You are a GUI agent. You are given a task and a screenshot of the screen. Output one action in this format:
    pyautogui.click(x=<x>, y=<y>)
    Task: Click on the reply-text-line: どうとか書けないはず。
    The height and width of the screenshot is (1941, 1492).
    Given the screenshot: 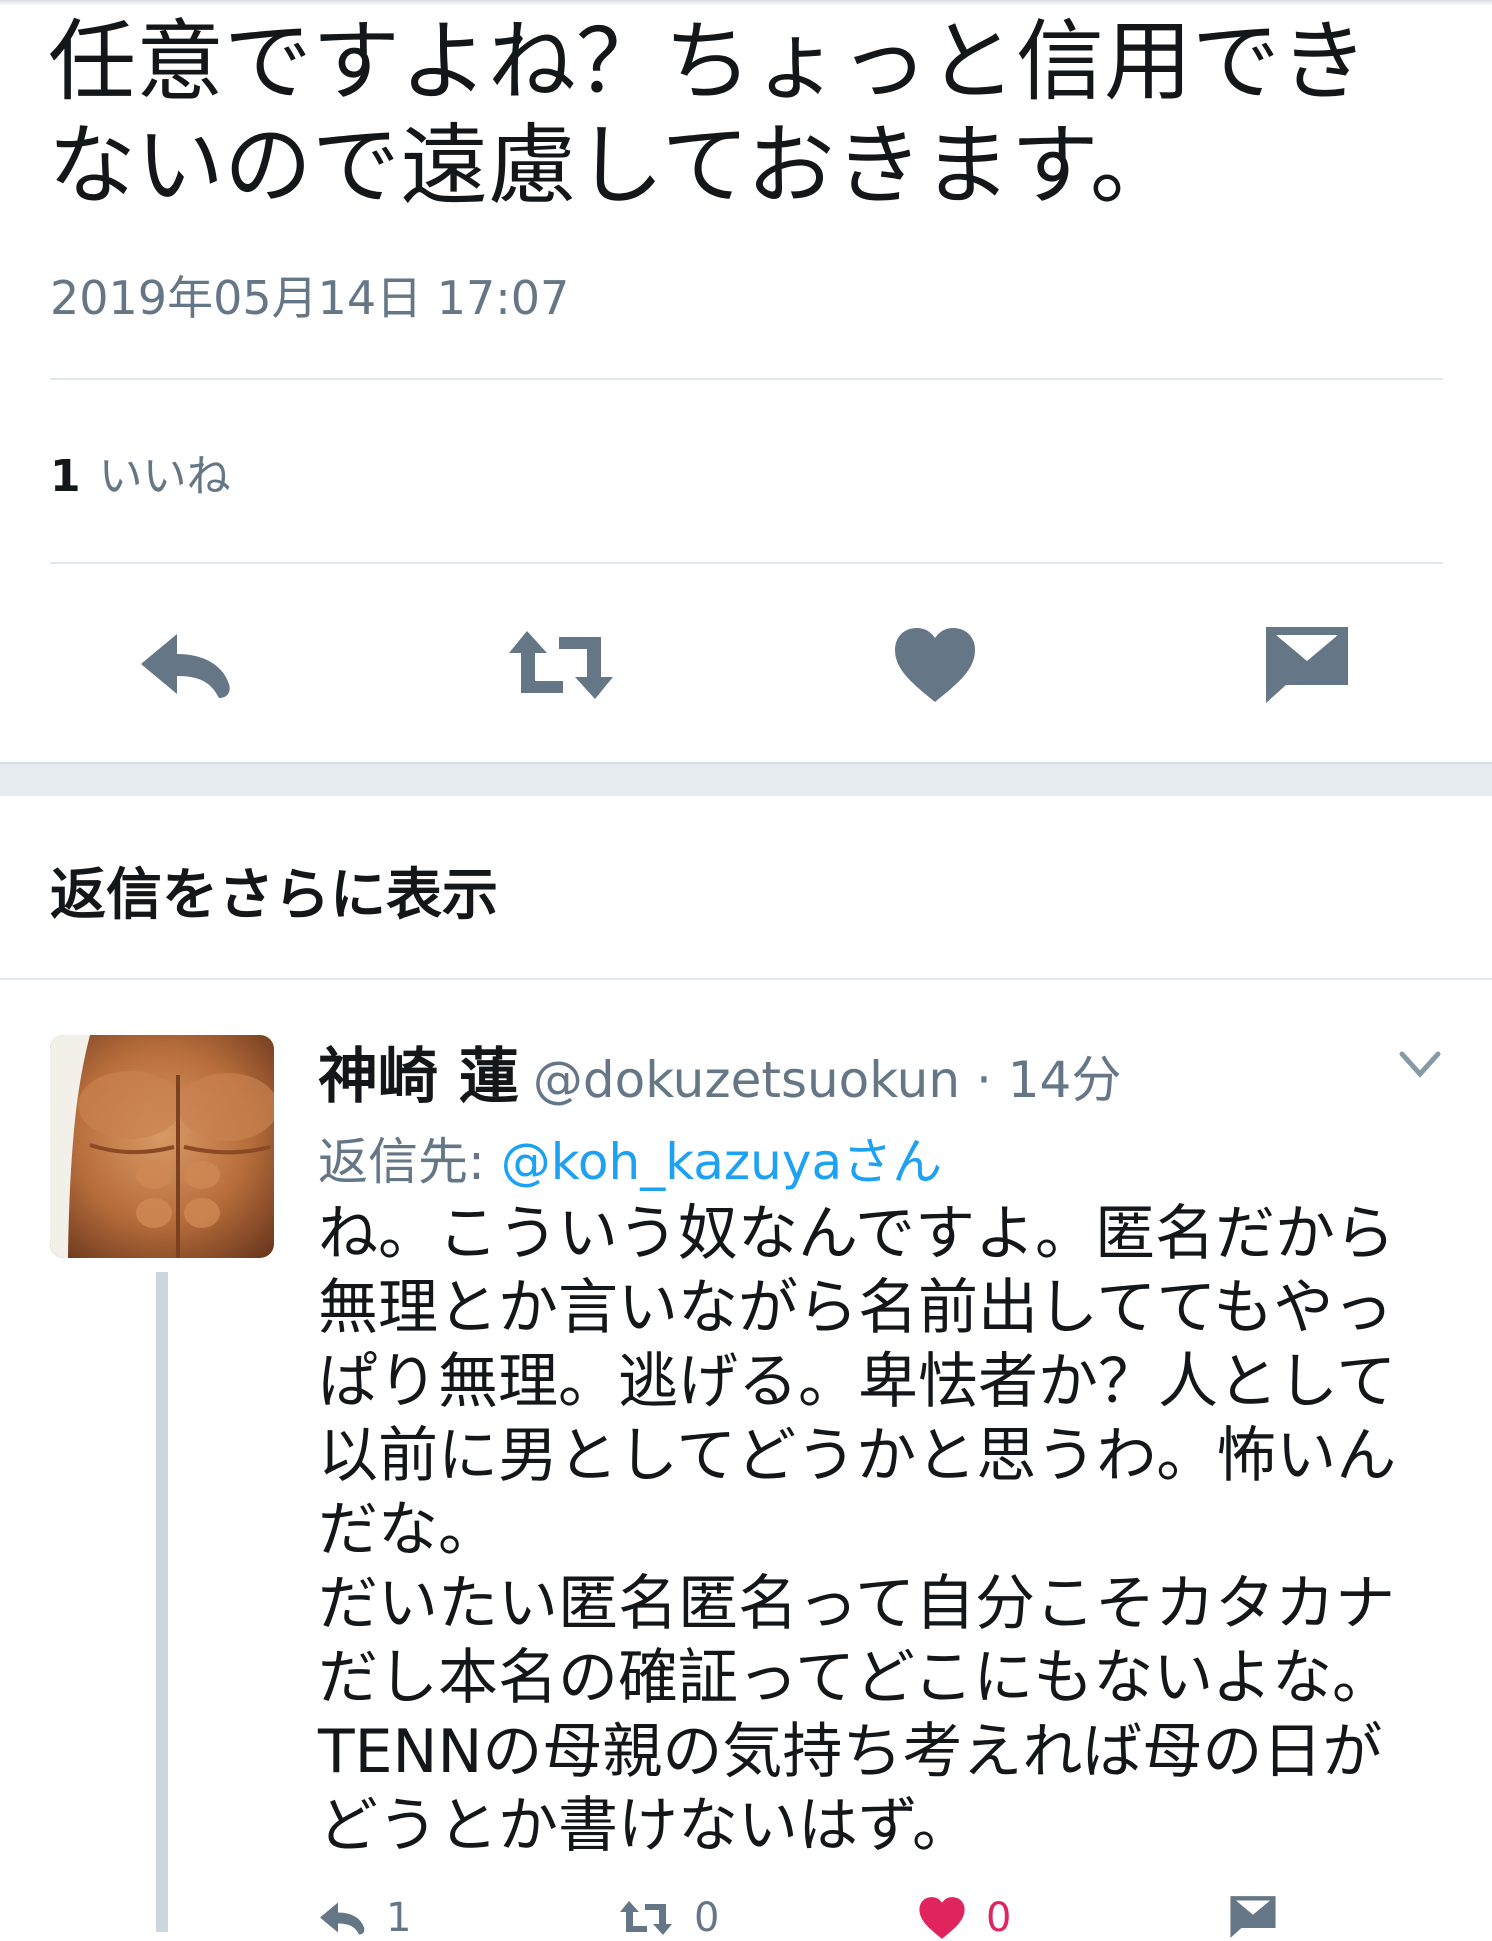 What is the action you would take?
    pyautogui.click(x=645, y=1826)
    